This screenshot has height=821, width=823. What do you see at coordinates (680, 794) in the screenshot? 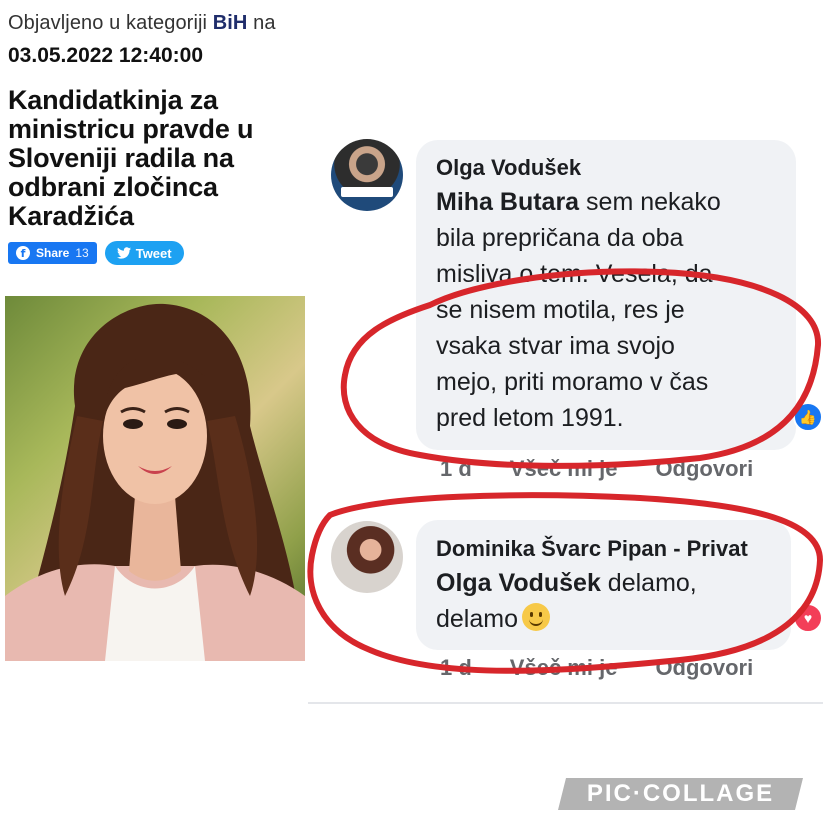
I see `pic-collage-watermark: PIC·COLLAGE` at bounding box center [680, 794].